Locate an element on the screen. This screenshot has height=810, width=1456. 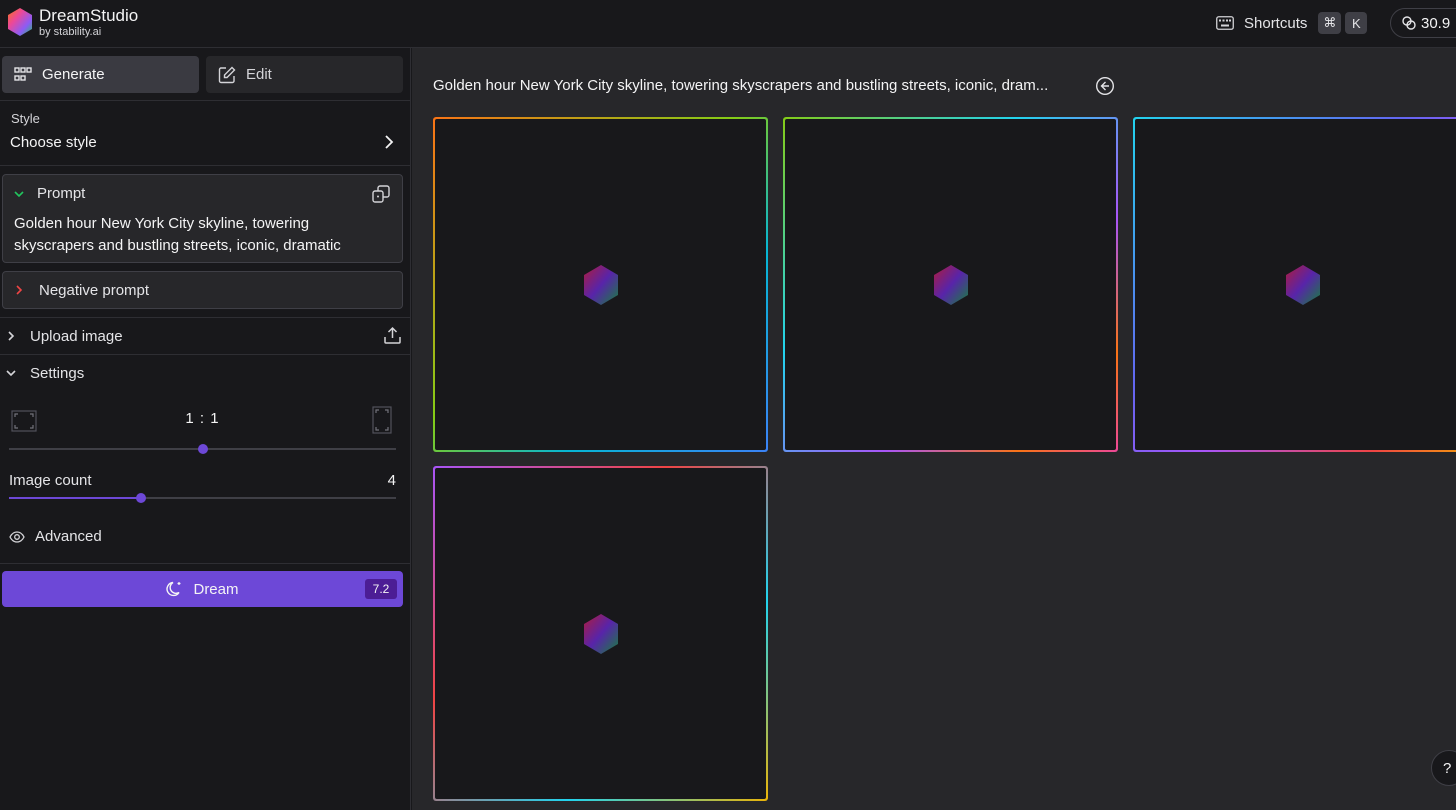
settings-toggle: Settings is located at coordinates (205, 373).